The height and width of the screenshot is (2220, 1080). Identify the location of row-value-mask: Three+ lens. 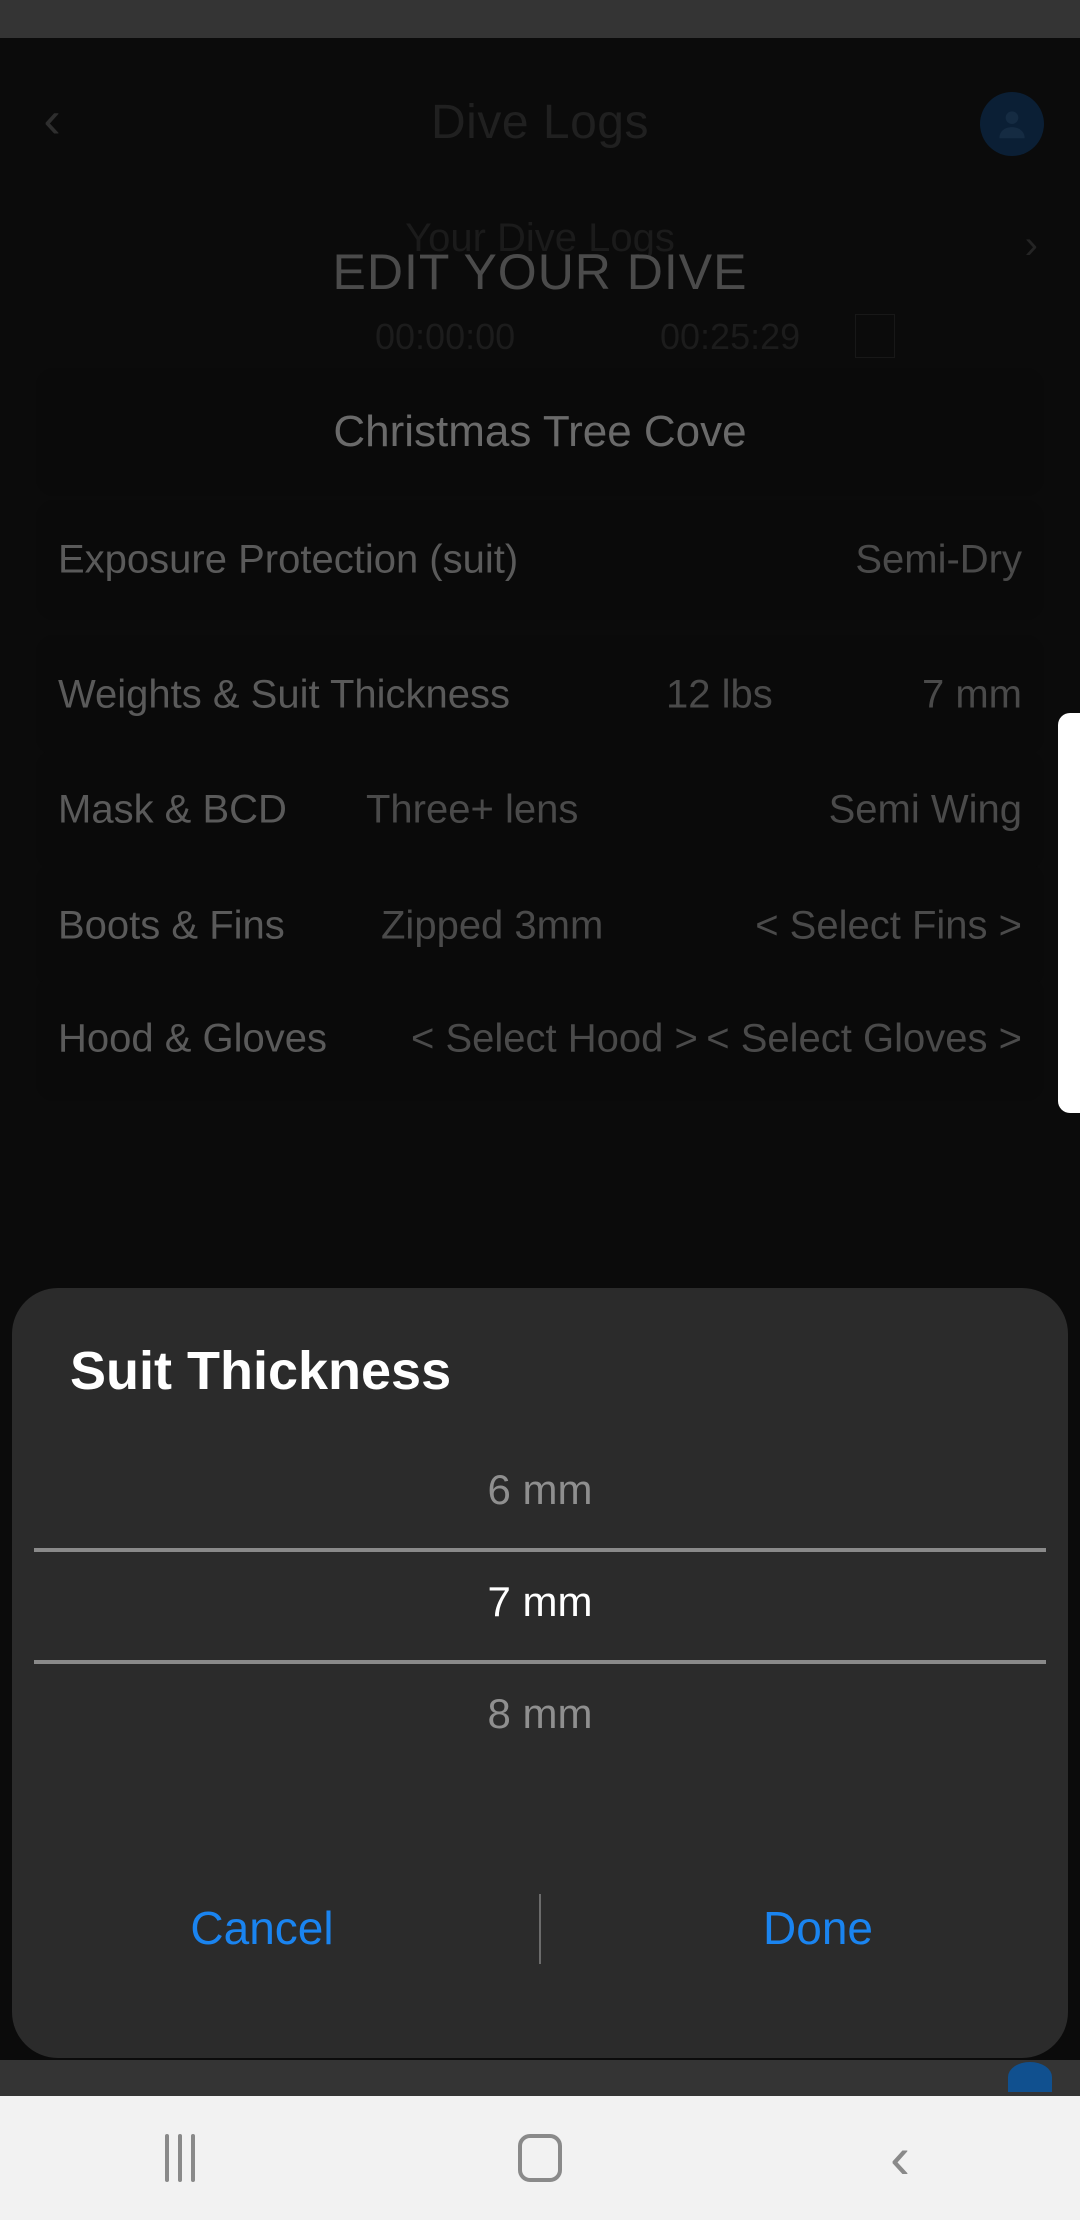
(472, 810).